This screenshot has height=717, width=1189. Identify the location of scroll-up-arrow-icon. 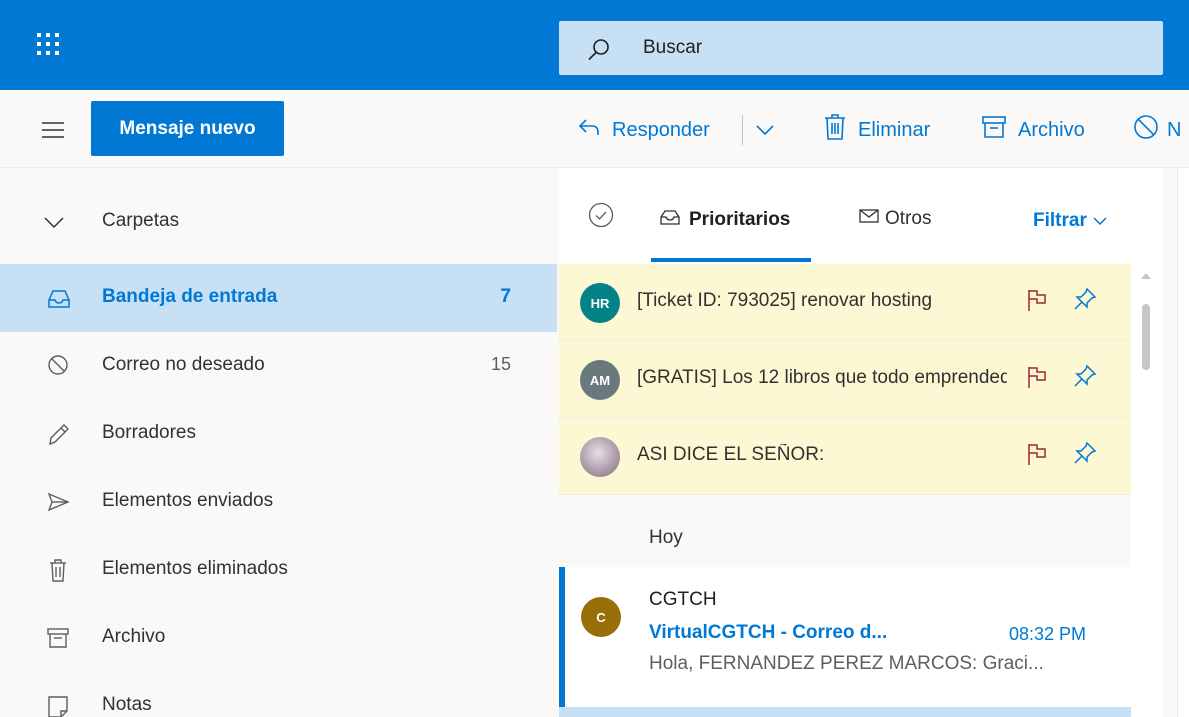
(1146, 275).